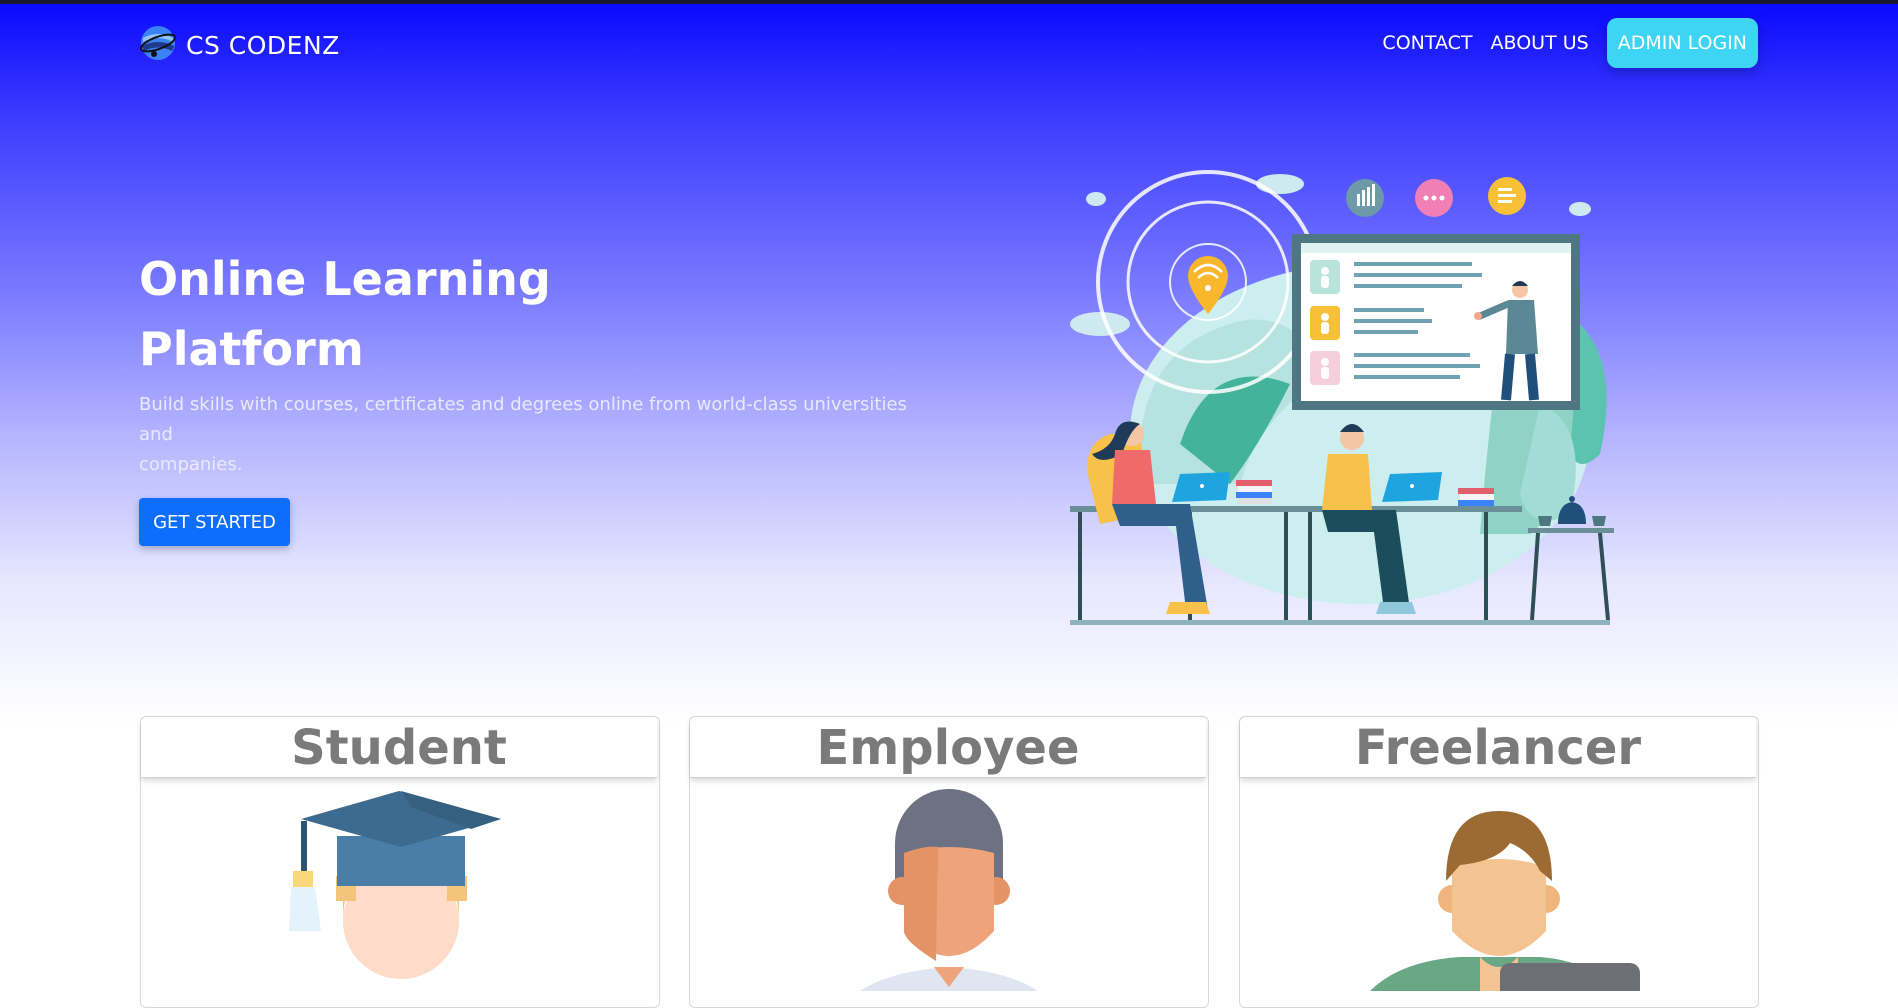  What do you see at coordinates (399, 747) in the screenshot?
I see `student-card-title: Student` at bounding box center [399, 747].